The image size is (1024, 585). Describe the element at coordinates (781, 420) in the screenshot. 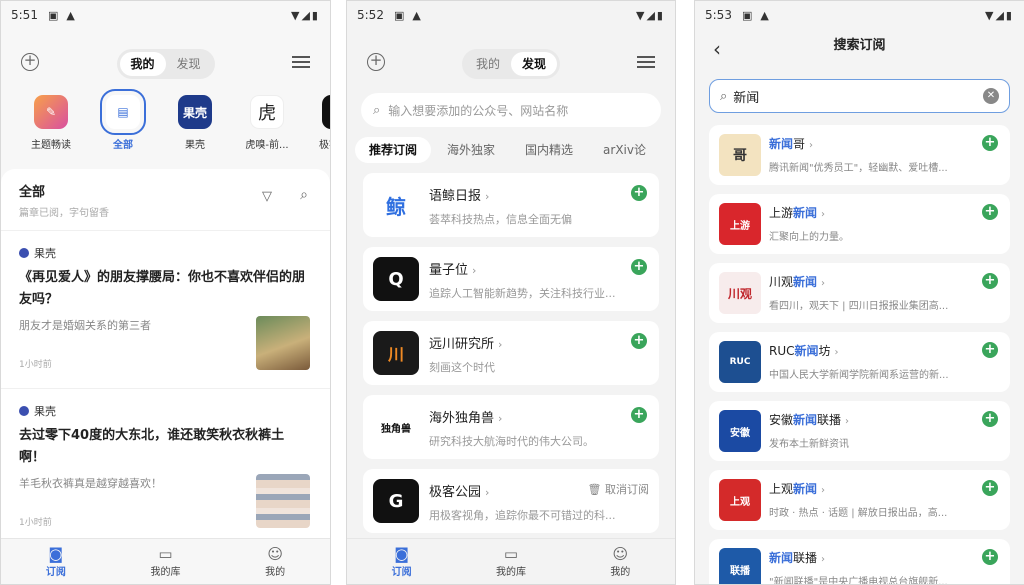

I see `name-pre: 安徽` at that location.